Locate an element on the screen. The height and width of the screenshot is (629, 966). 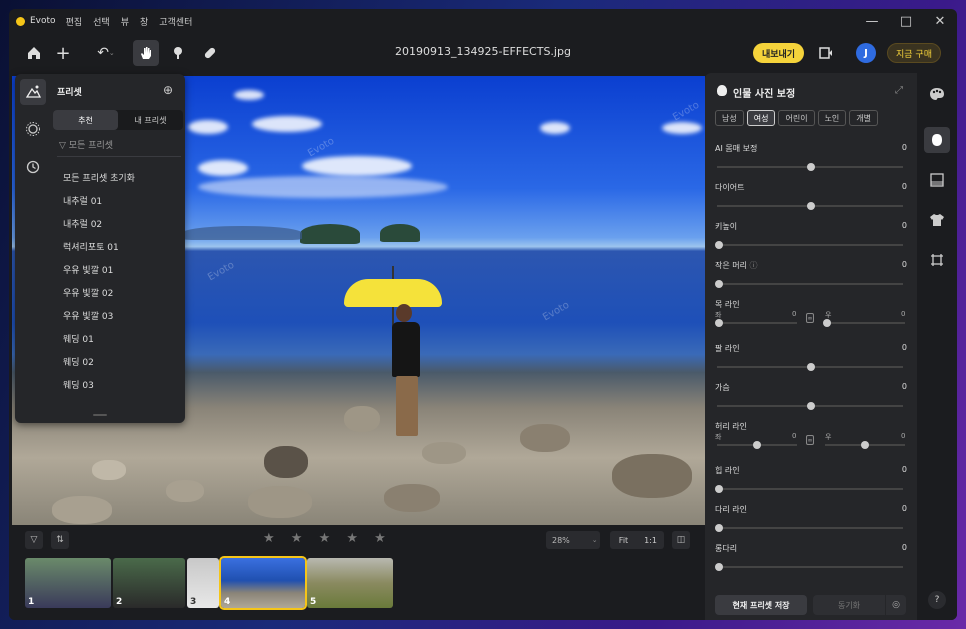
right-sidebar: ? is located at coordinates (937, 346).